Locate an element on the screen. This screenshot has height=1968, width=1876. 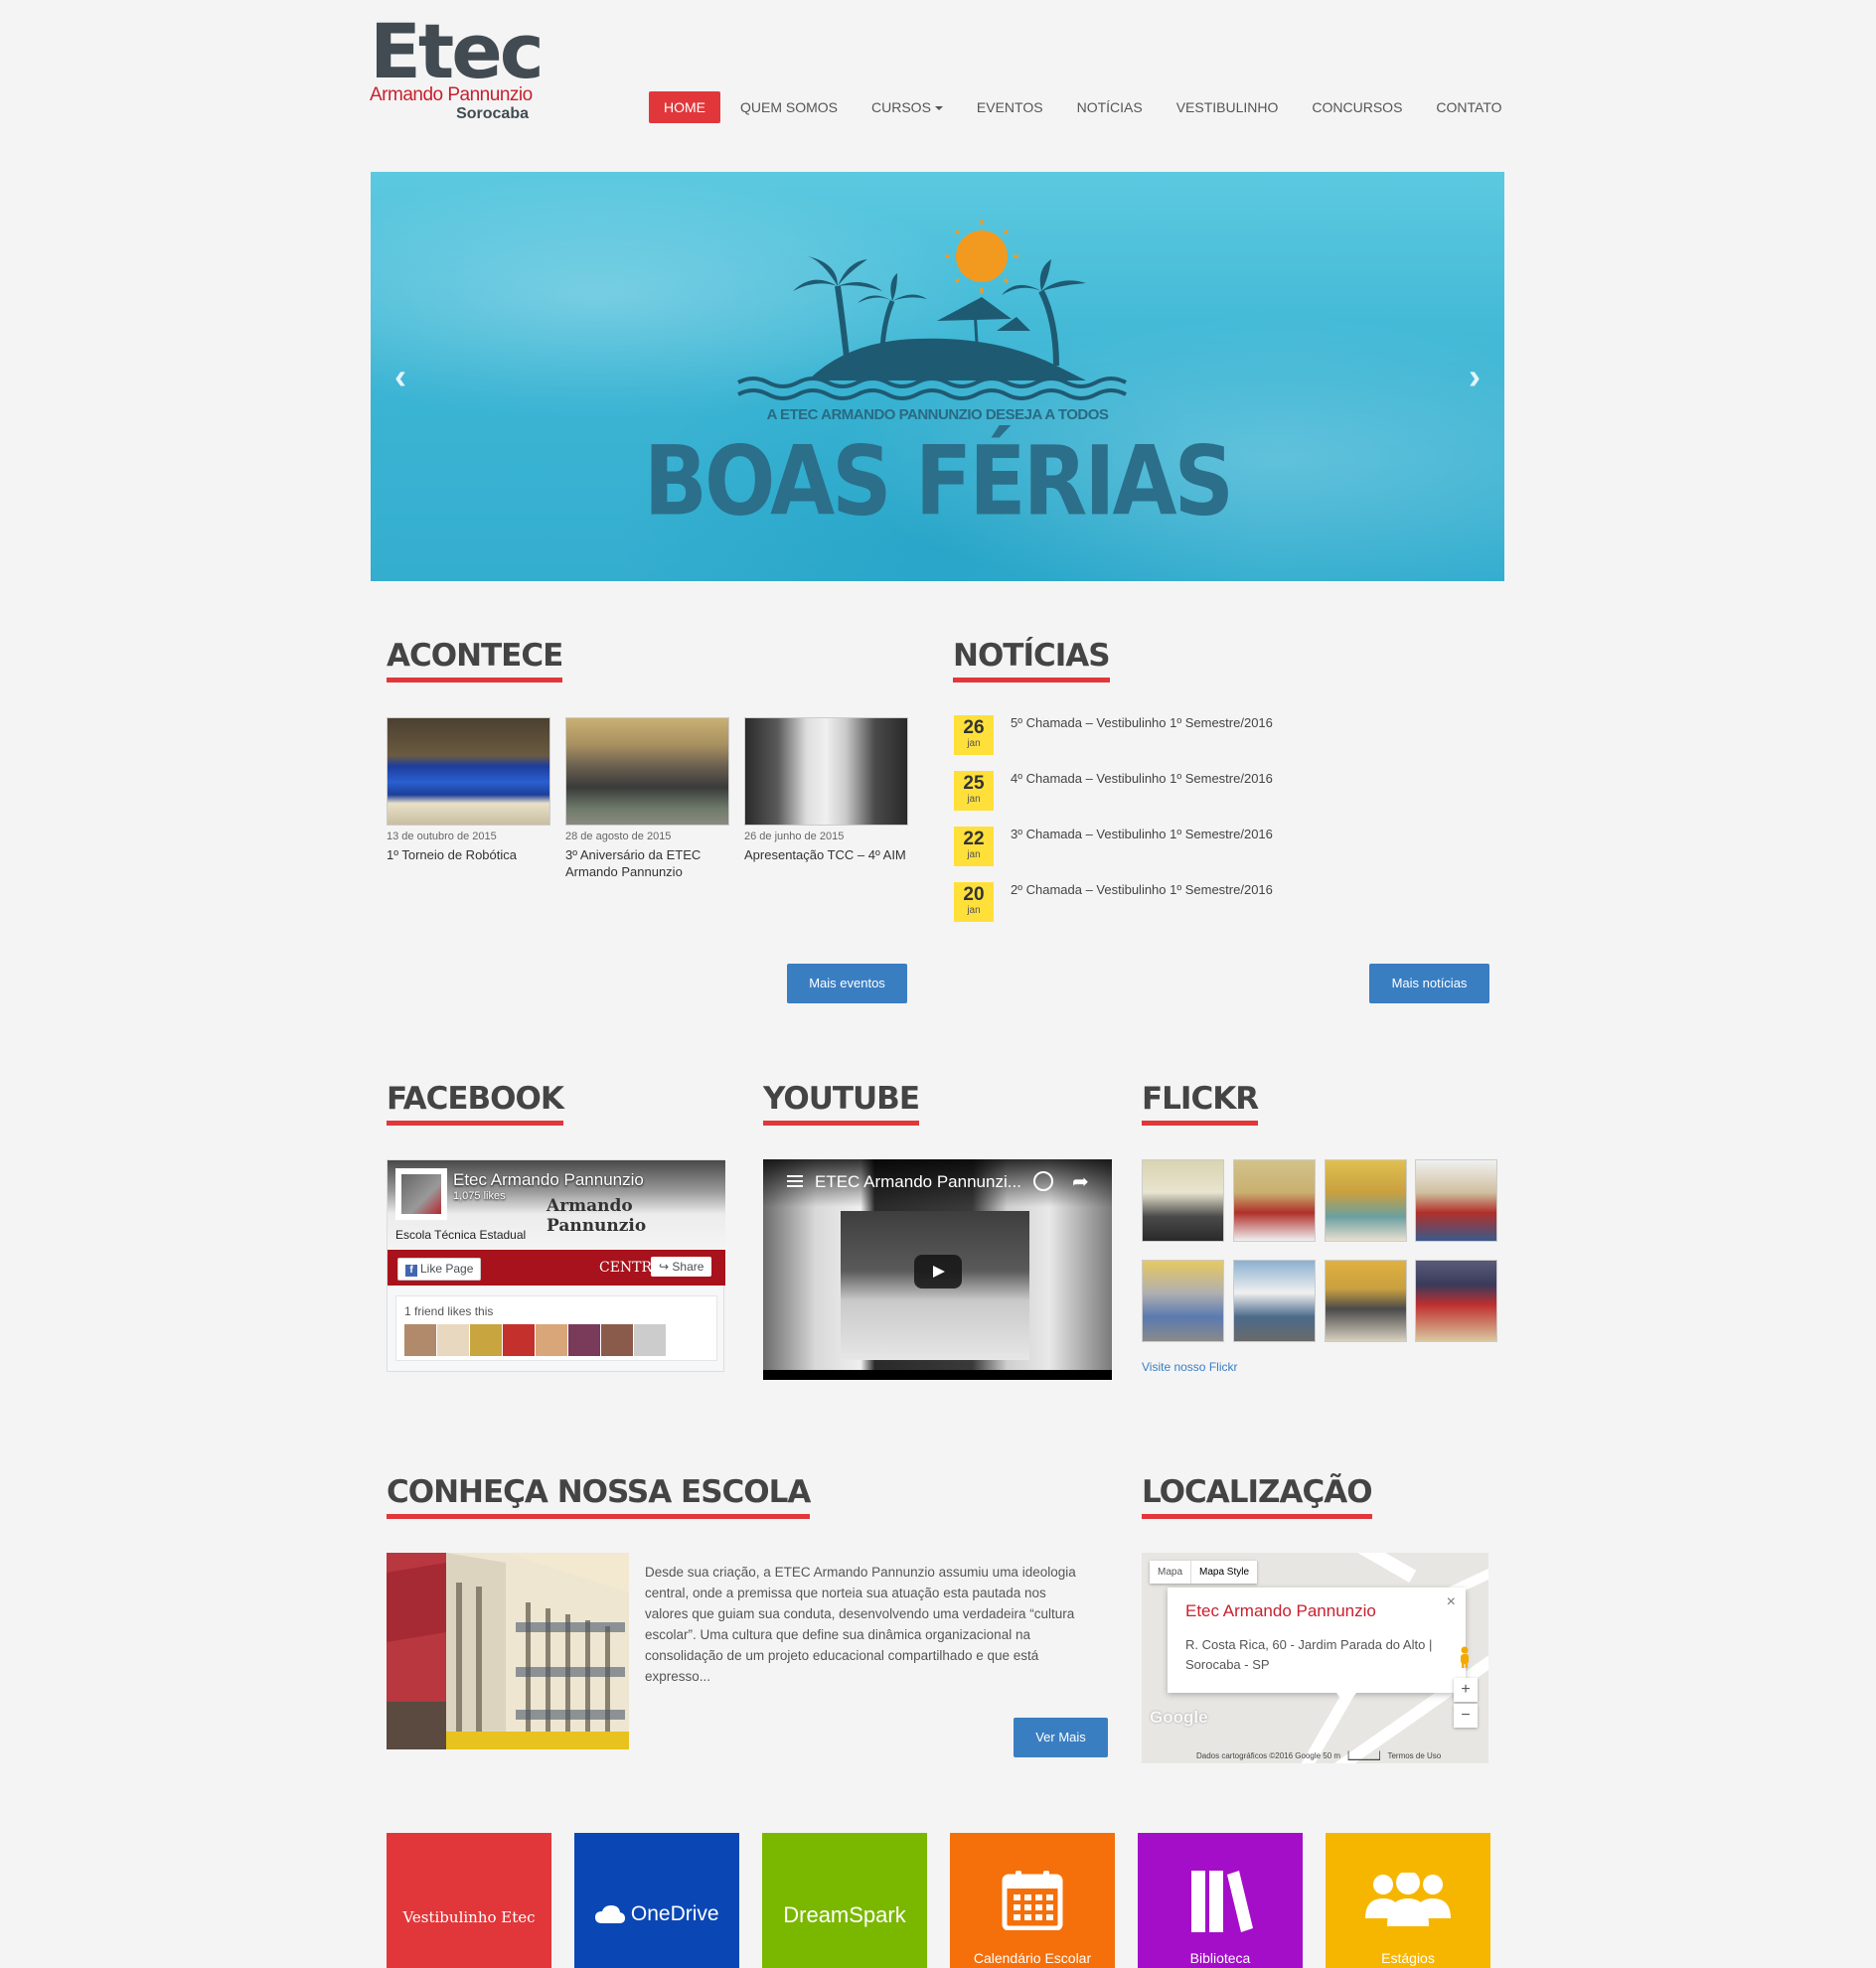
nav-vestibulinho: VESTIBULINHO is located at coordinates (1228, 107).